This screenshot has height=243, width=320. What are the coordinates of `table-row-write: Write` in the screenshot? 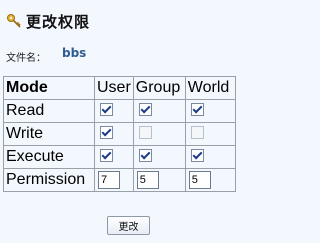 It's located at (119, 134).